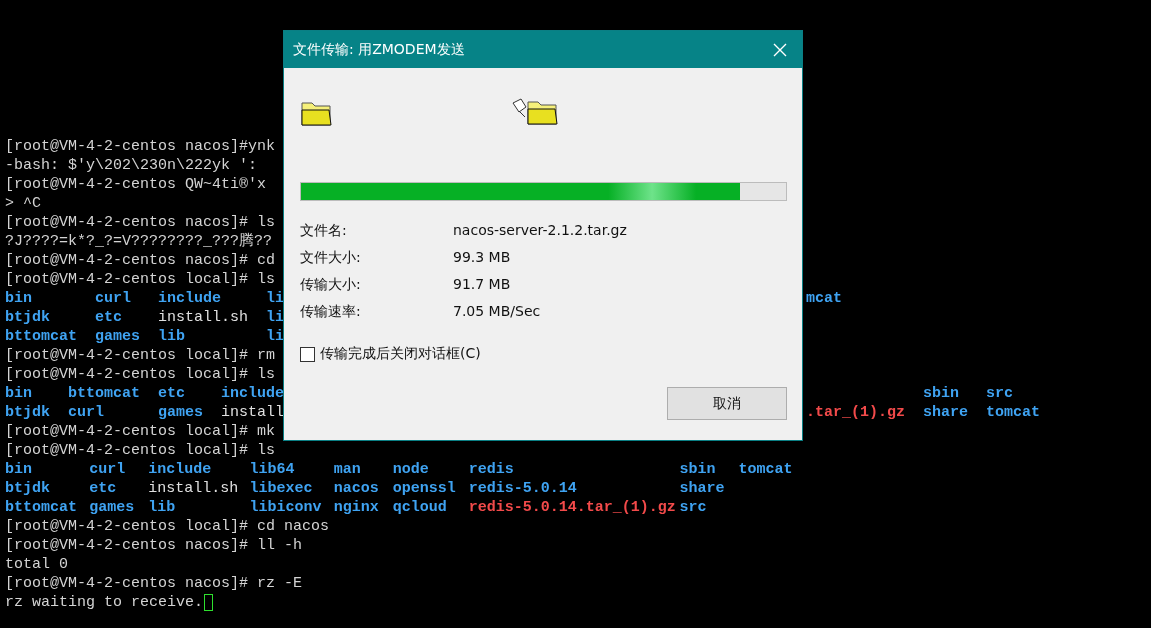 Image resolution: width=1151 pixels, height=628 pixels. Describe the element at coordinates (331, 284) in the screenshot. I see `field-label: 传输大小:` at that location.